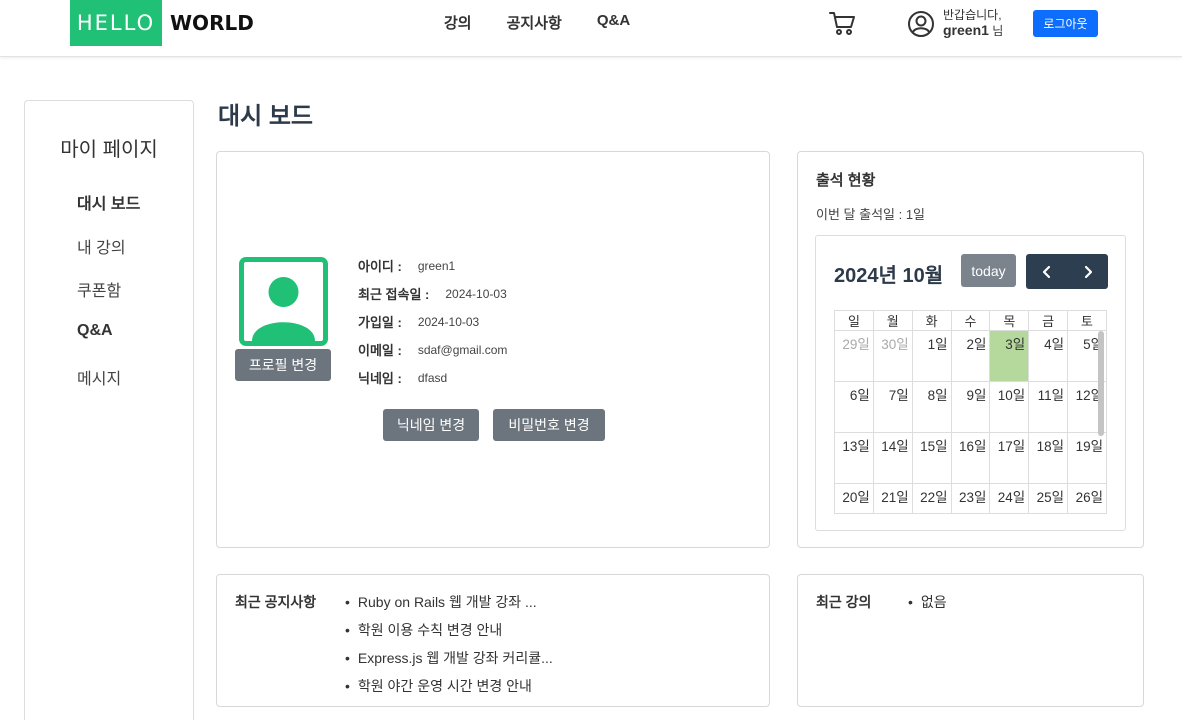 The width and height of the screenshot is (1182, 720). What do you see at coordinates (892, 356) in the screenshot?
I see `calendar-day: 30일` at bounding box center [892, 356].